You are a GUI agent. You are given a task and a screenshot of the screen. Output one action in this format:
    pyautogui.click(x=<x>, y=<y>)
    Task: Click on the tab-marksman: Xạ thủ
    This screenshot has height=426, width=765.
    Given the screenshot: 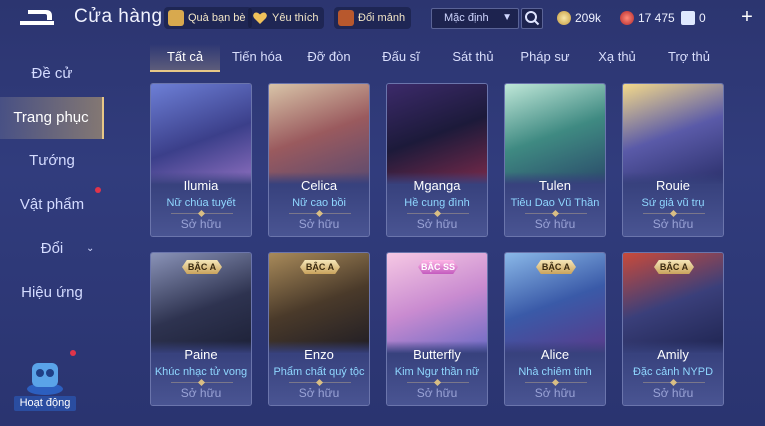 What is the action you would take?
    pyautogui.click(x=617, y=58)
    